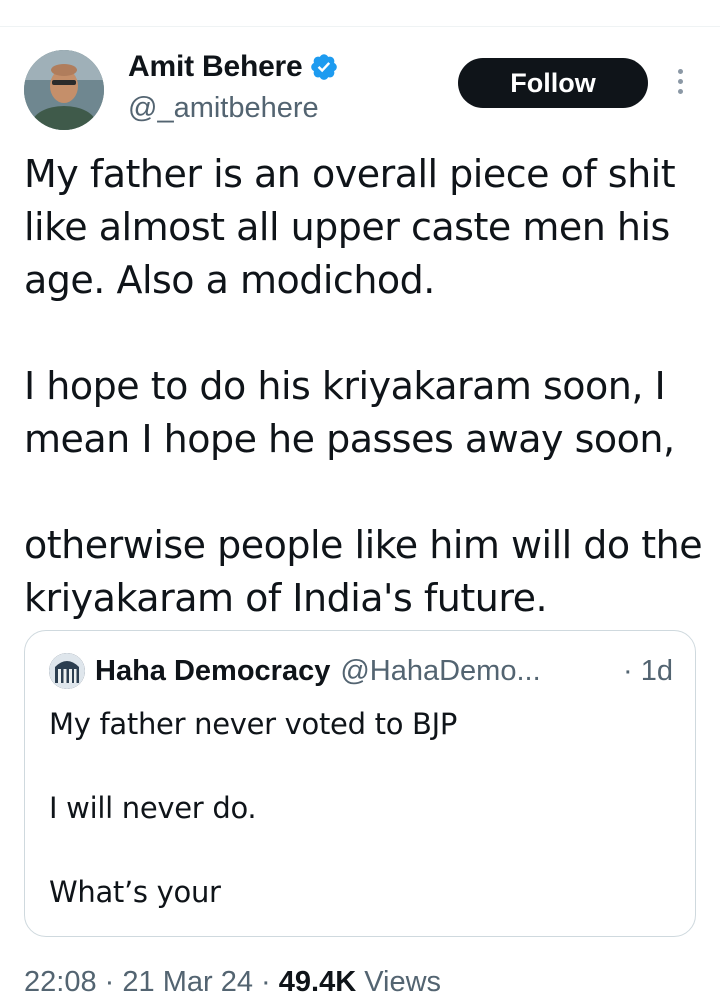 This screenshot has height=1008, width=720. Describe the element at coordinates (64, 90) in the screenshot. I see `author-avatar` at that location.